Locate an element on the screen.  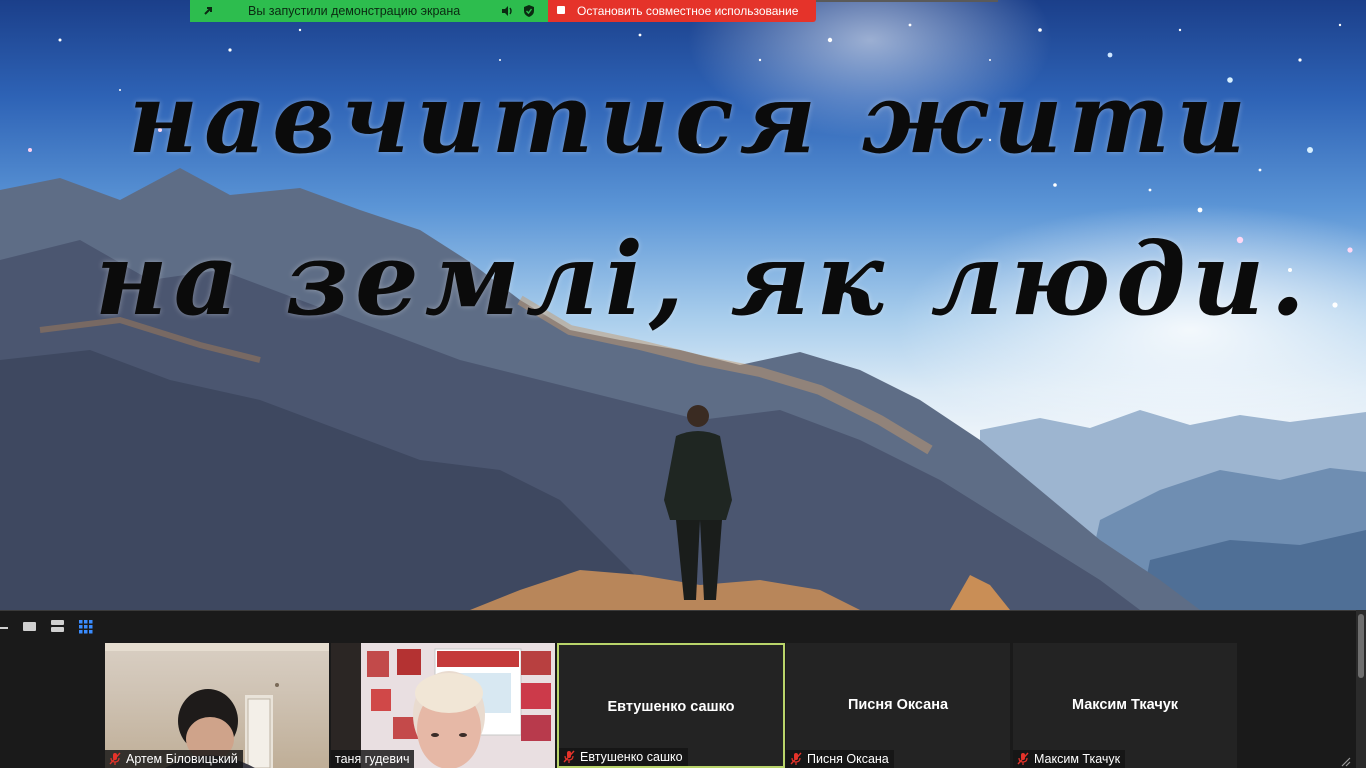
participant-display-name: Евтушенко сашко is located at coordinates (671, 707).